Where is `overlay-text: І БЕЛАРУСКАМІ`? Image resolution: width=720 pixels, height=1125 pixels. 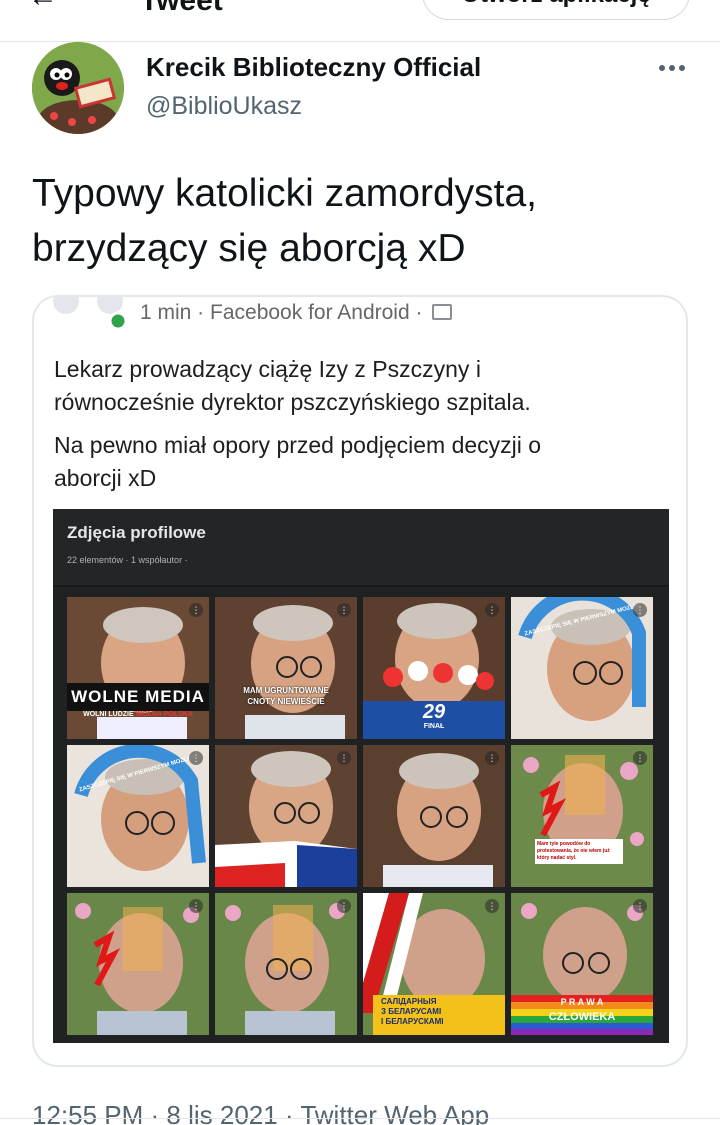
overlay-text: І БЕЛАРУСКАМІ is located at coordinates (412, 1021).